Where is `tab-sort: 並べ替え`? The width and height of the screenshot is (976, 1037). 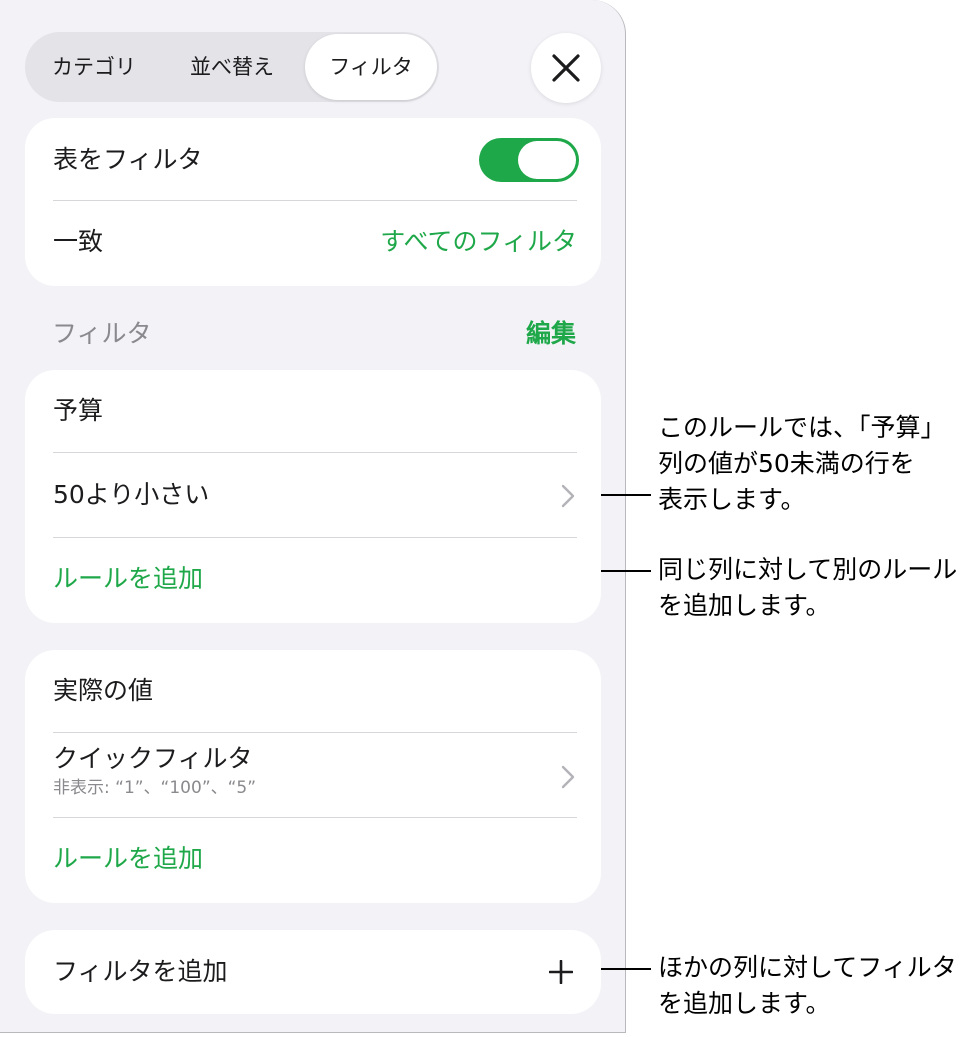
tab-sort: 並べ替え is located at coordinates (232, 67).